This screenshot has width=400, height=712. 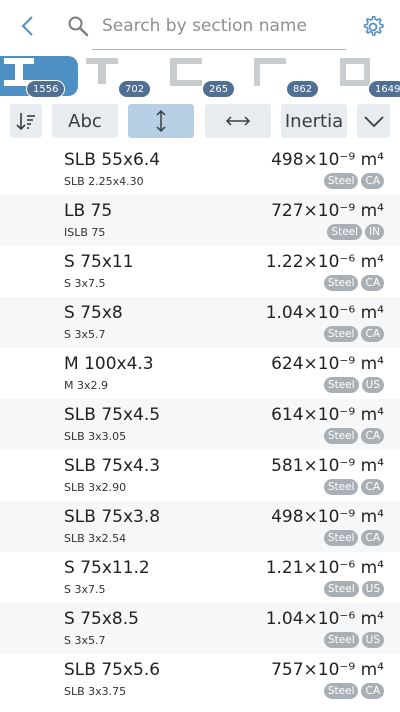 I want to click on section-name: S 75x11, so click(x=99, y=262).